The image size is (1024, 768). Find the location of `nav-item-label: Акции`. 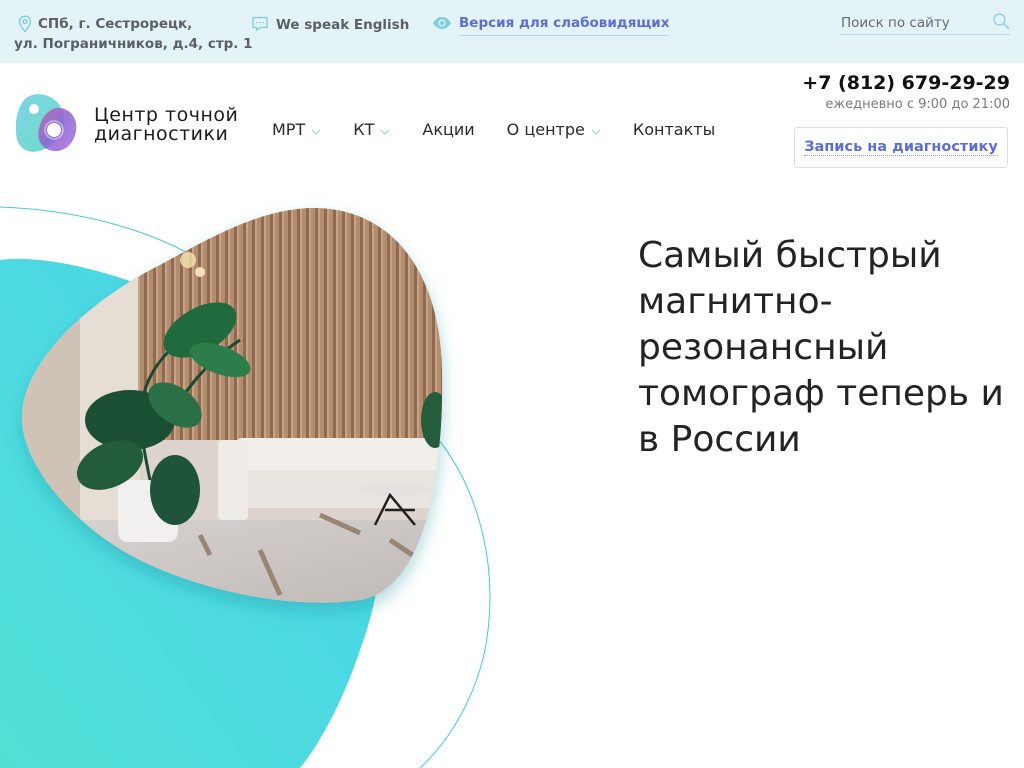

nav-item-label: Акции is located at coordinates (448, 129).